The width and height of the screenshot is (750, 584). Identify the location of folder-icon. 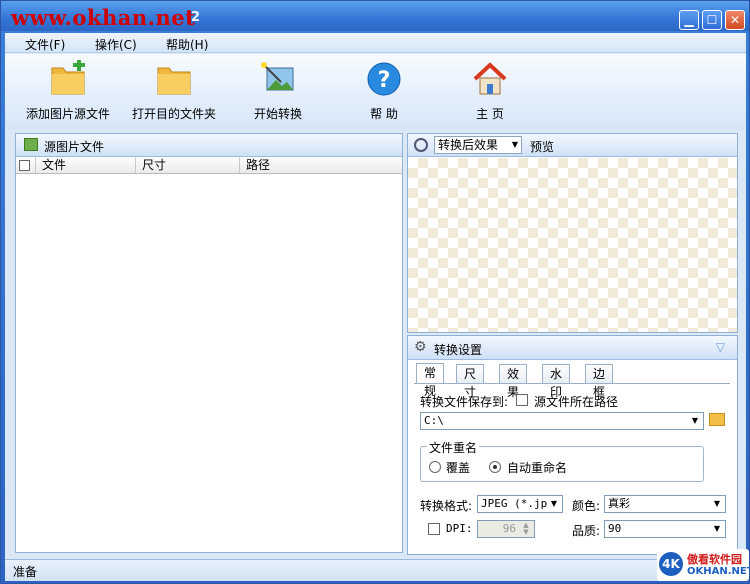
(174, 81).